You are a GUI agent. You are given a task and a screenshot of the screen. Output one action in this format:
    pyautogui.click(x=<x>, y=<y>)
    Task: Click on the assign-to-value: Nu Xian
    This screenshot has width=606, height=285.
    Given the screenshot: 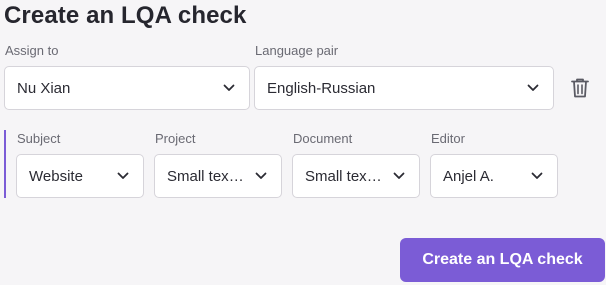 What is the action you would take?
    pyautogui.click(x=44, y=88)
    